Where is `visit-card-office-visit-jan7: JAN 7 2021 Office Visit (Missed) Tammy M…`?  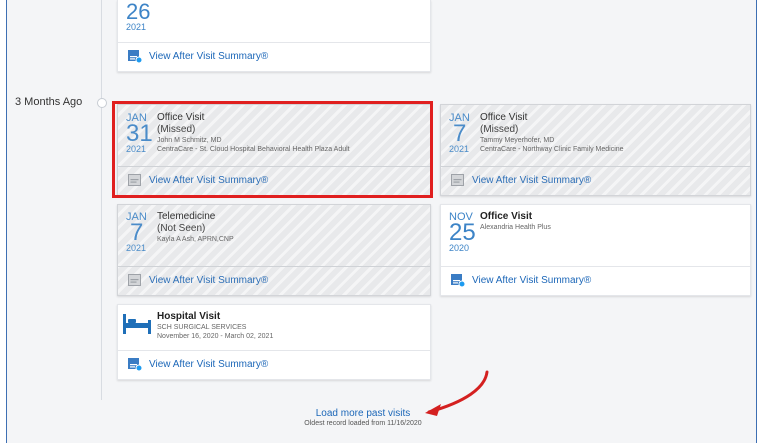
visit-card-office-visit-jan7: JAN 7 2021 Office Visit (Missed) Tammy M… is located at coordinates (595, 150).